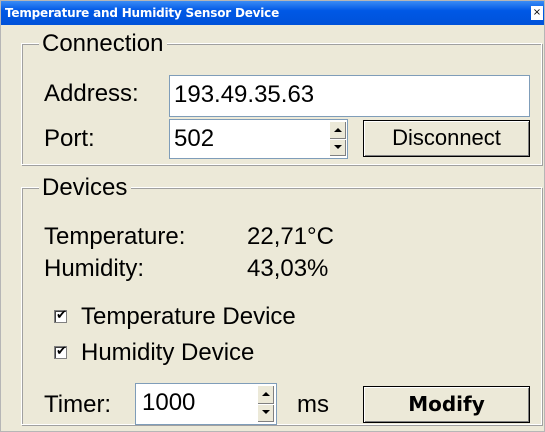  I want to click on timer-spinner, so click(266, 404).